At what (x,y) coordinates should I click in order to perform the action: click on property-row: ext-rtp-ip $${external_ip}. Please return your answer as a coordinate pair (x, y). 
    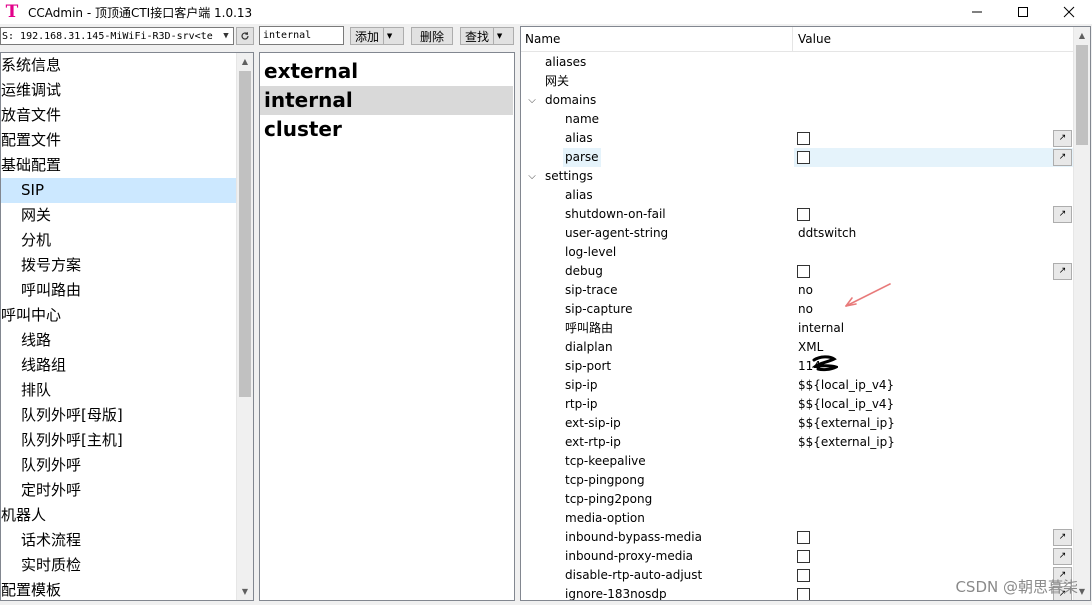
    Looking at the image, I should click on (797, 442).